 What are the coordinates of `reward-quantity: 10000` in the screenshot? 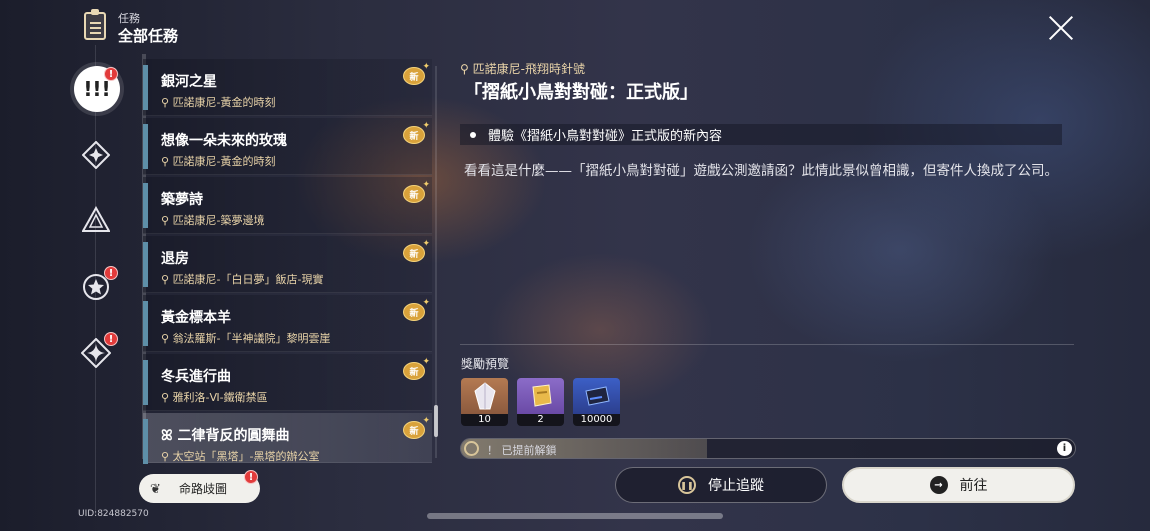 It's located at (596, 420).